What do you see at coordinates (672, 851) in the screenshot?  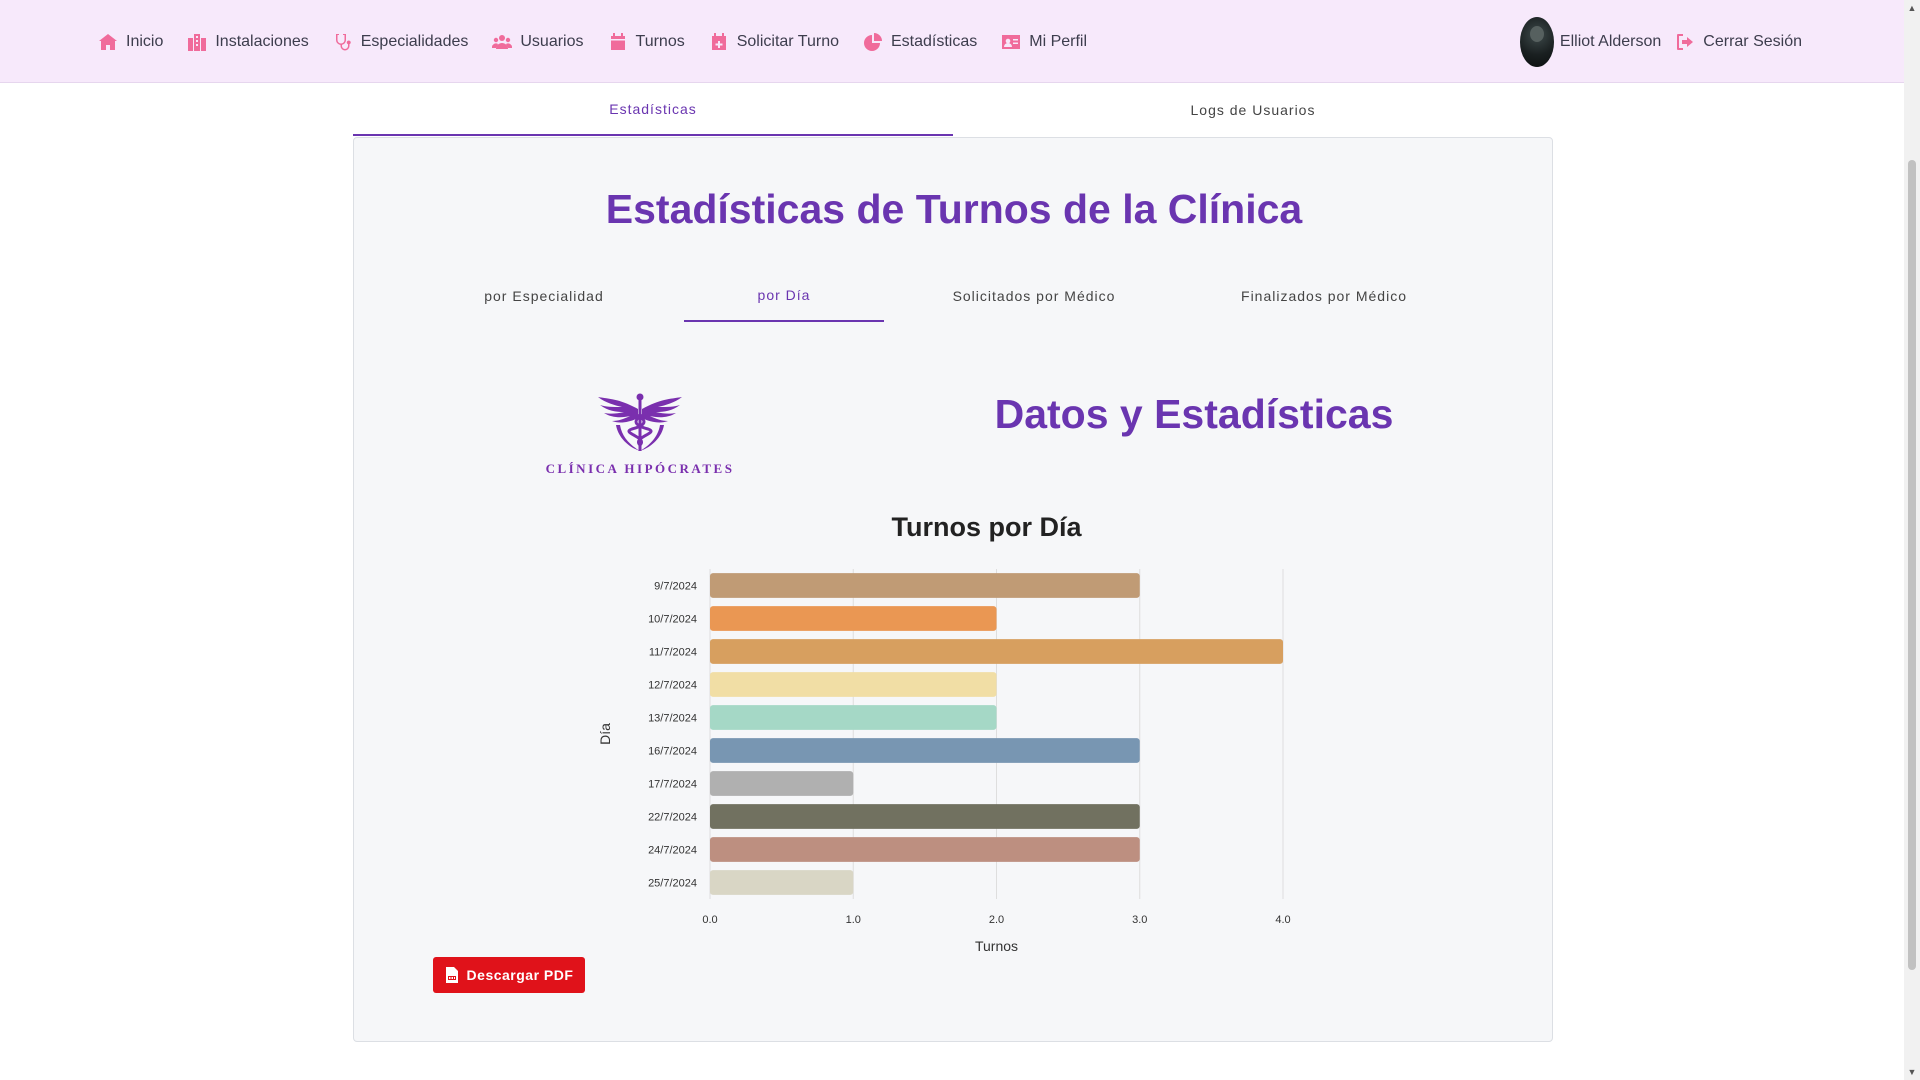 I see `y-tick-label: 24/7/2024` at bounding box center [672, 851].